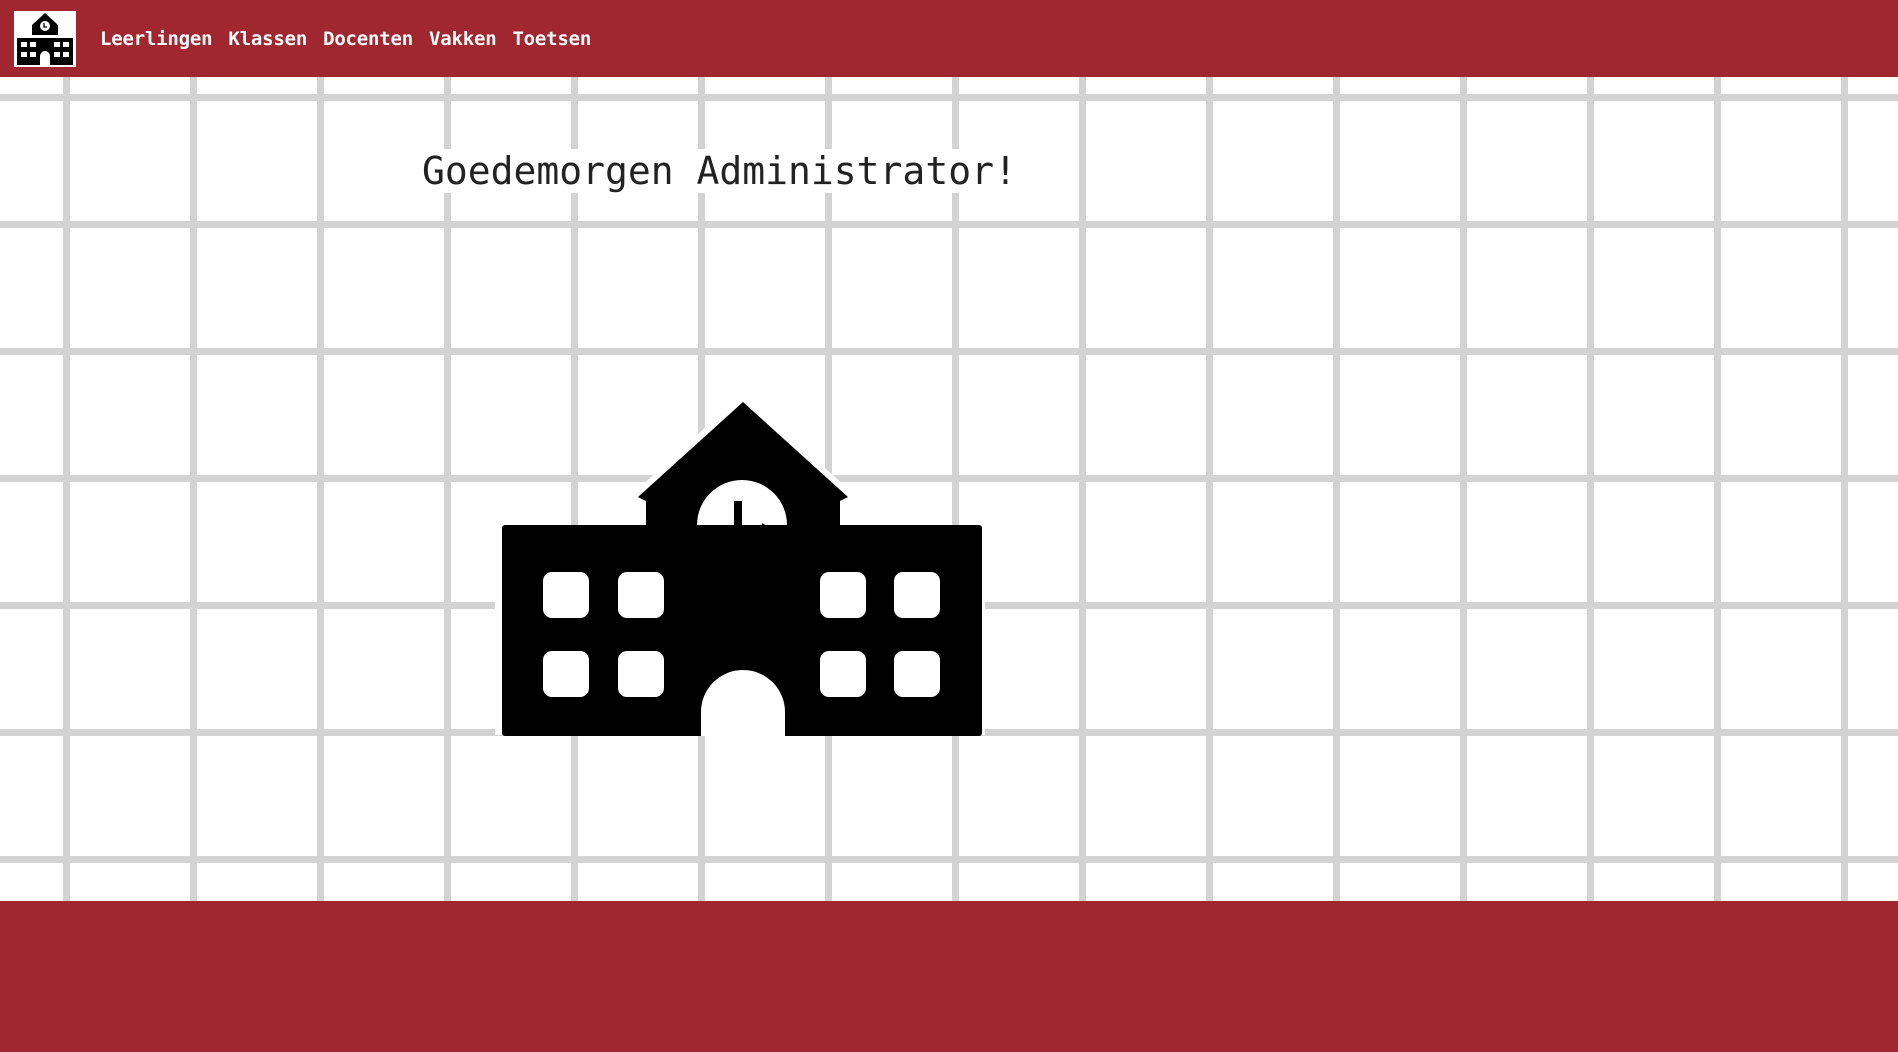 This screenshot has height=1052, width=1898. Describe the element at coordinates (740, 564) in the screenshot. I see `school-building-icon` at that location.